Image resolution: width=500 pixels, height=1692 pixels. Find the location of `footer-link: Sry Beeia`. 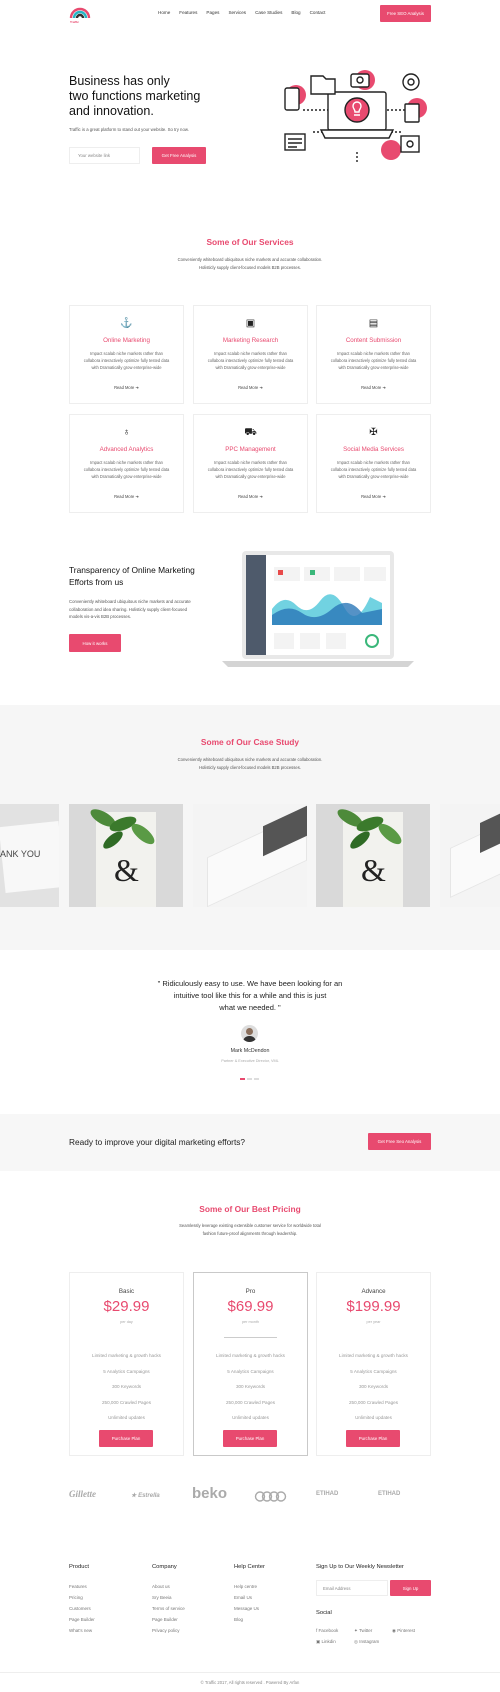

footer-link: Sry Beeia is located at coordinates (162, 1597).